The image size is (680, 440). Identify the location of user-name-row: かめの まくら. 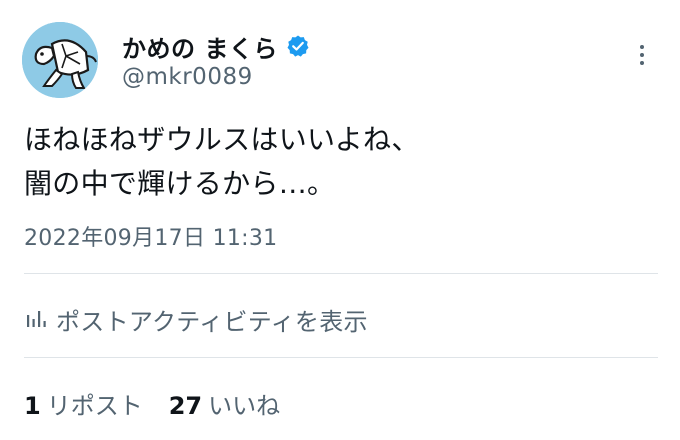
(216, 46).